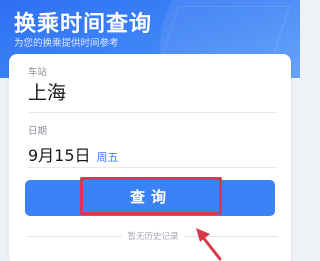  Describe the element at coordinates (47, 91) in the screenshot. I see `station-field: 上海` at that location.